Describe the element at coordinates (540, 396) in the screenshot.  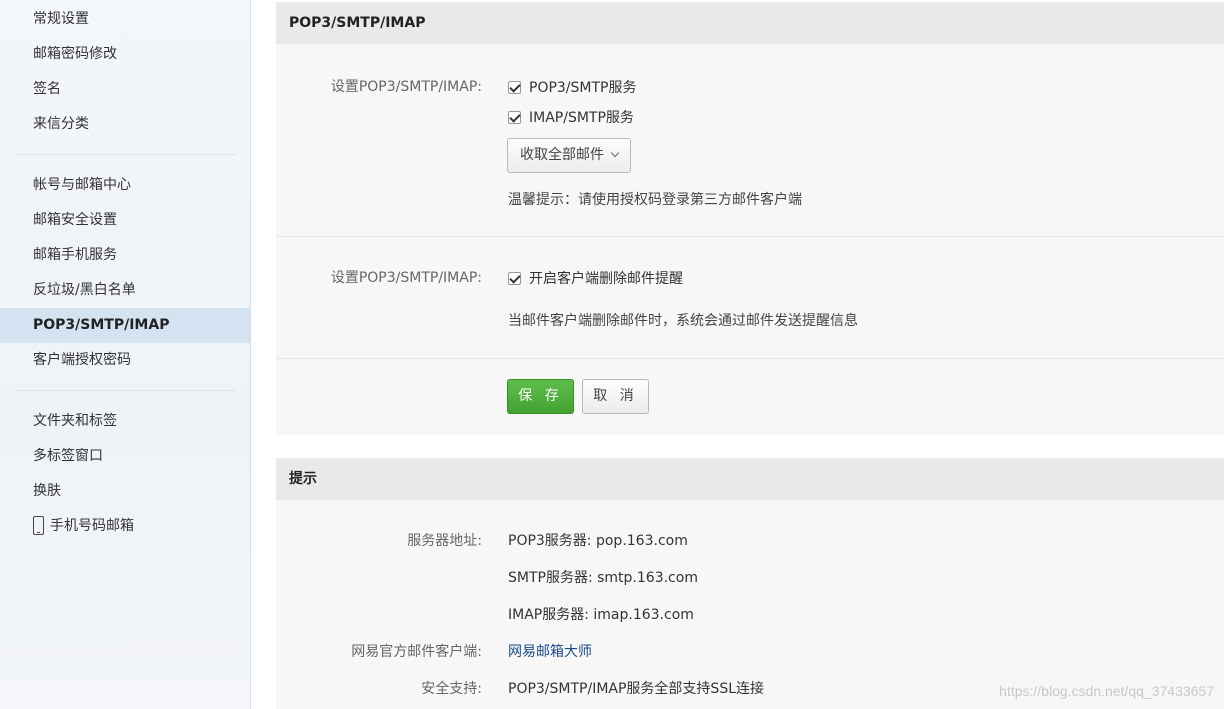
I see `save-button: 保 存` at that location.